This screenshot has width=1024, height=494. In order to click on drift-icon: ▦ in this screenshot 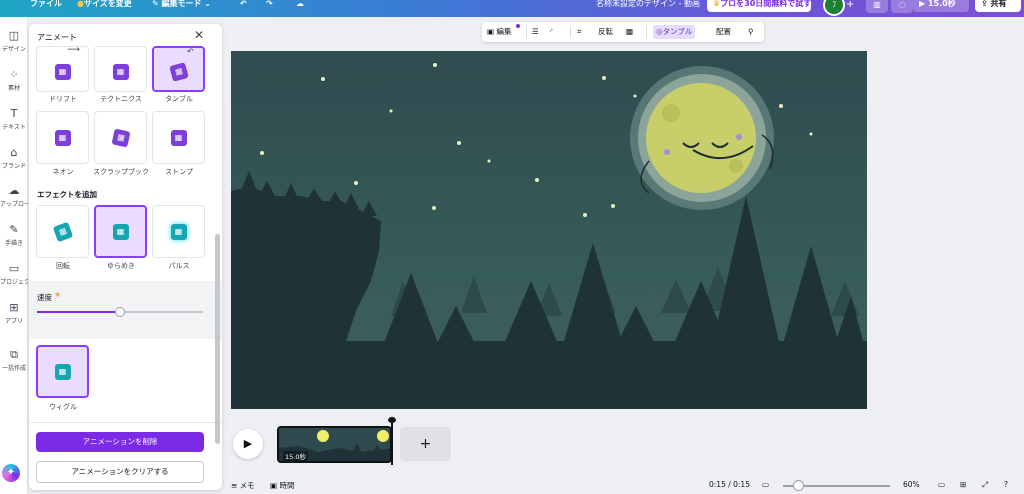, I will do `click(62, 72)`.